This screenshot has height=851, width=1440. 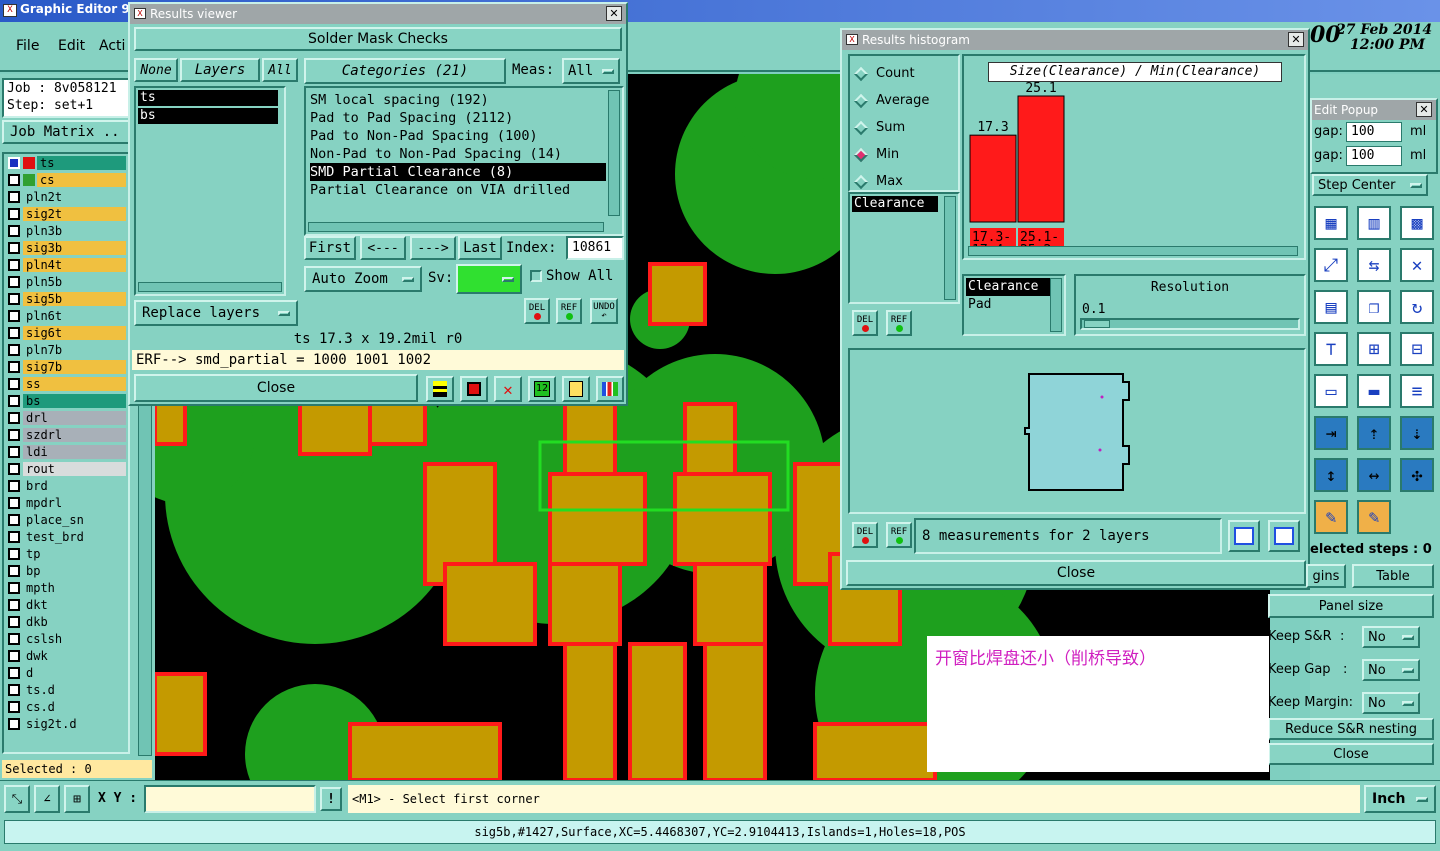 What do you see at coordinates (67, 282) in the screenshot?
I see `layer-row: pln5b` at bounding box center [67, 282].